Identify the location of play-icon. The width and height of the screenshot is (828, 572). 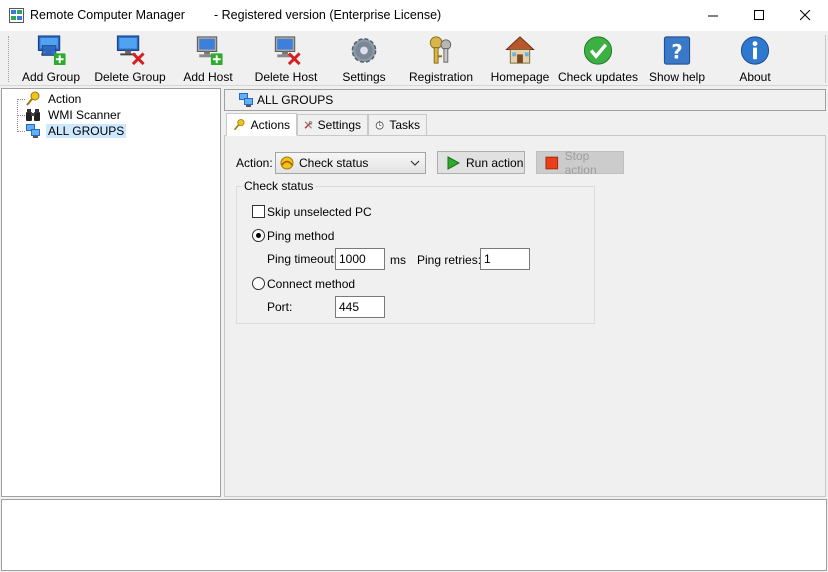
(453, 162).